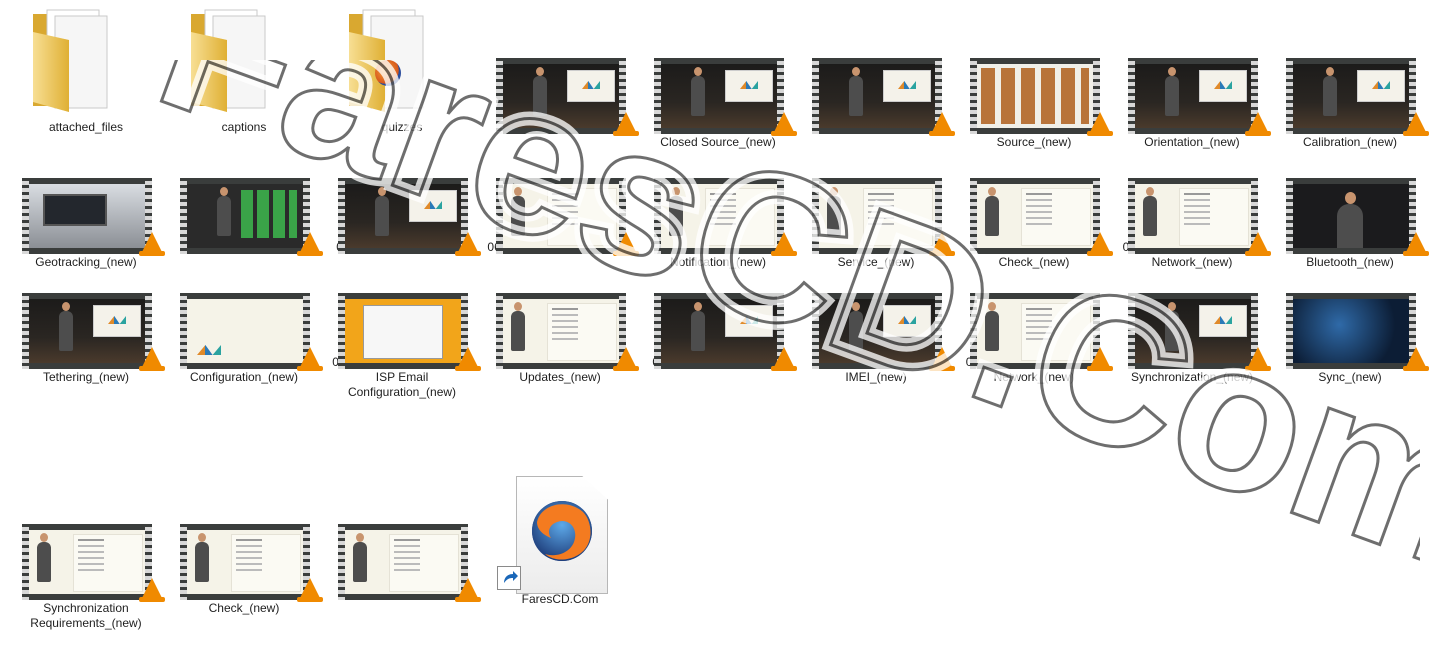  I want to click on folder-item: quizzes, so click(402, 67).